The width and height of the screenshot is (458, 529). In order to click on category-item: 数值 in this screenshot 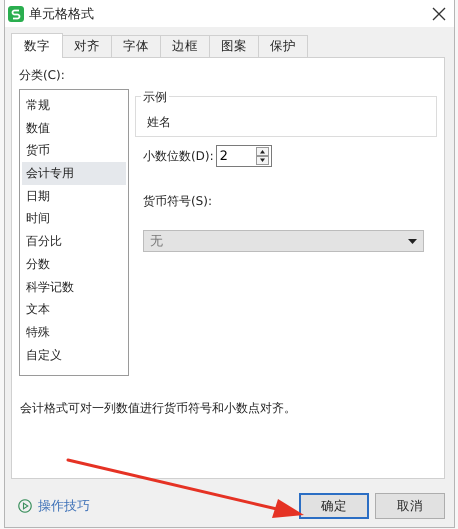, I will do `click(74, 128)`.